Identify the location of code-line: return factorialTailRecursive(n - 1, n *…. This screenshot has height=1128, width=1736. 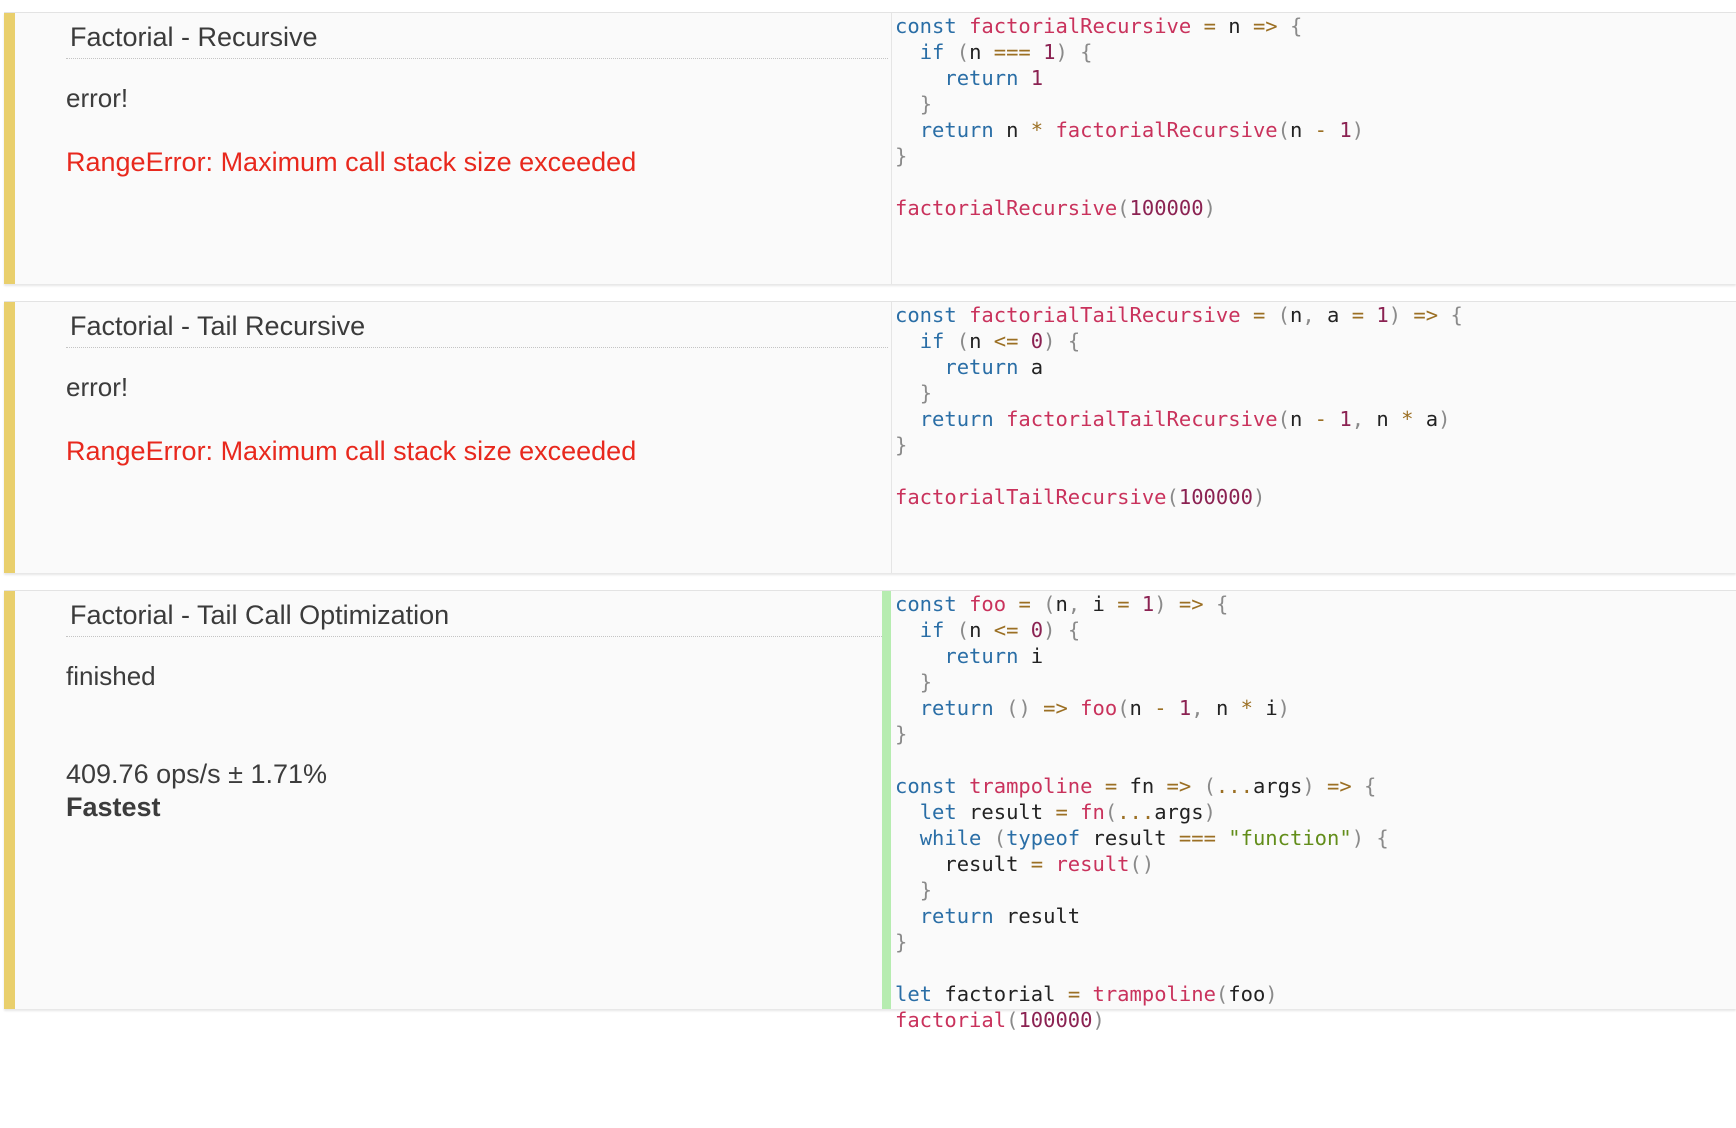
(1185, 419).